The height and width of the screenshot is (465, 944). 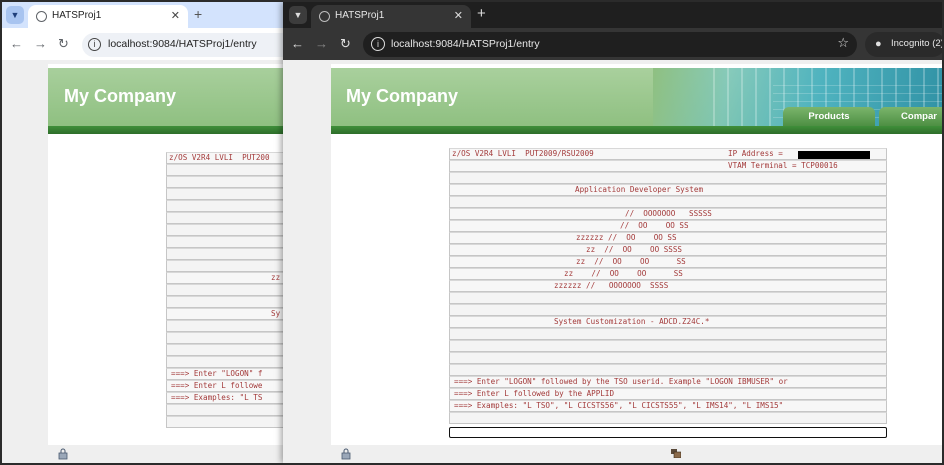 What do you see at coordinates (668, 238) in the screenshot?
I see `terminal-row: zzzzzz // OO OO SS` at bounding box center [668, 238].